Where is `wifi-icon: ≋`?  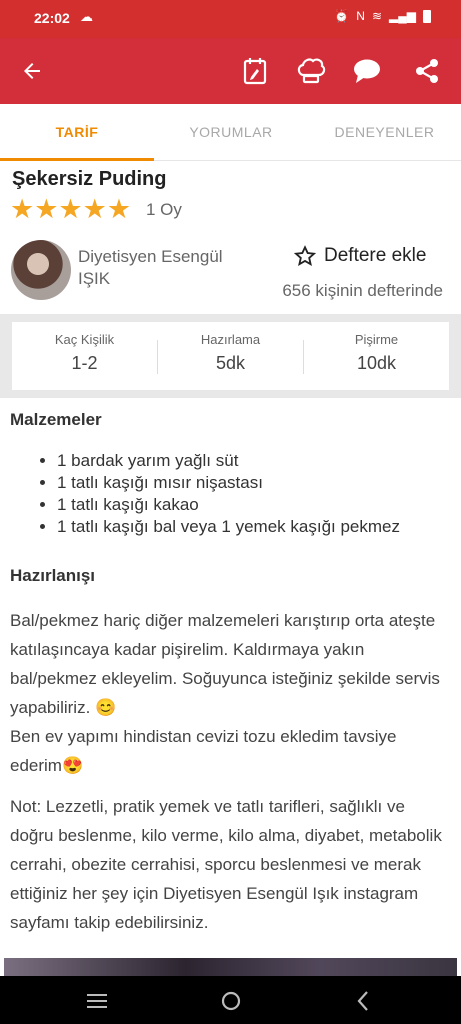 wifi-icon: ≋ is located at coordinates (377, 16).